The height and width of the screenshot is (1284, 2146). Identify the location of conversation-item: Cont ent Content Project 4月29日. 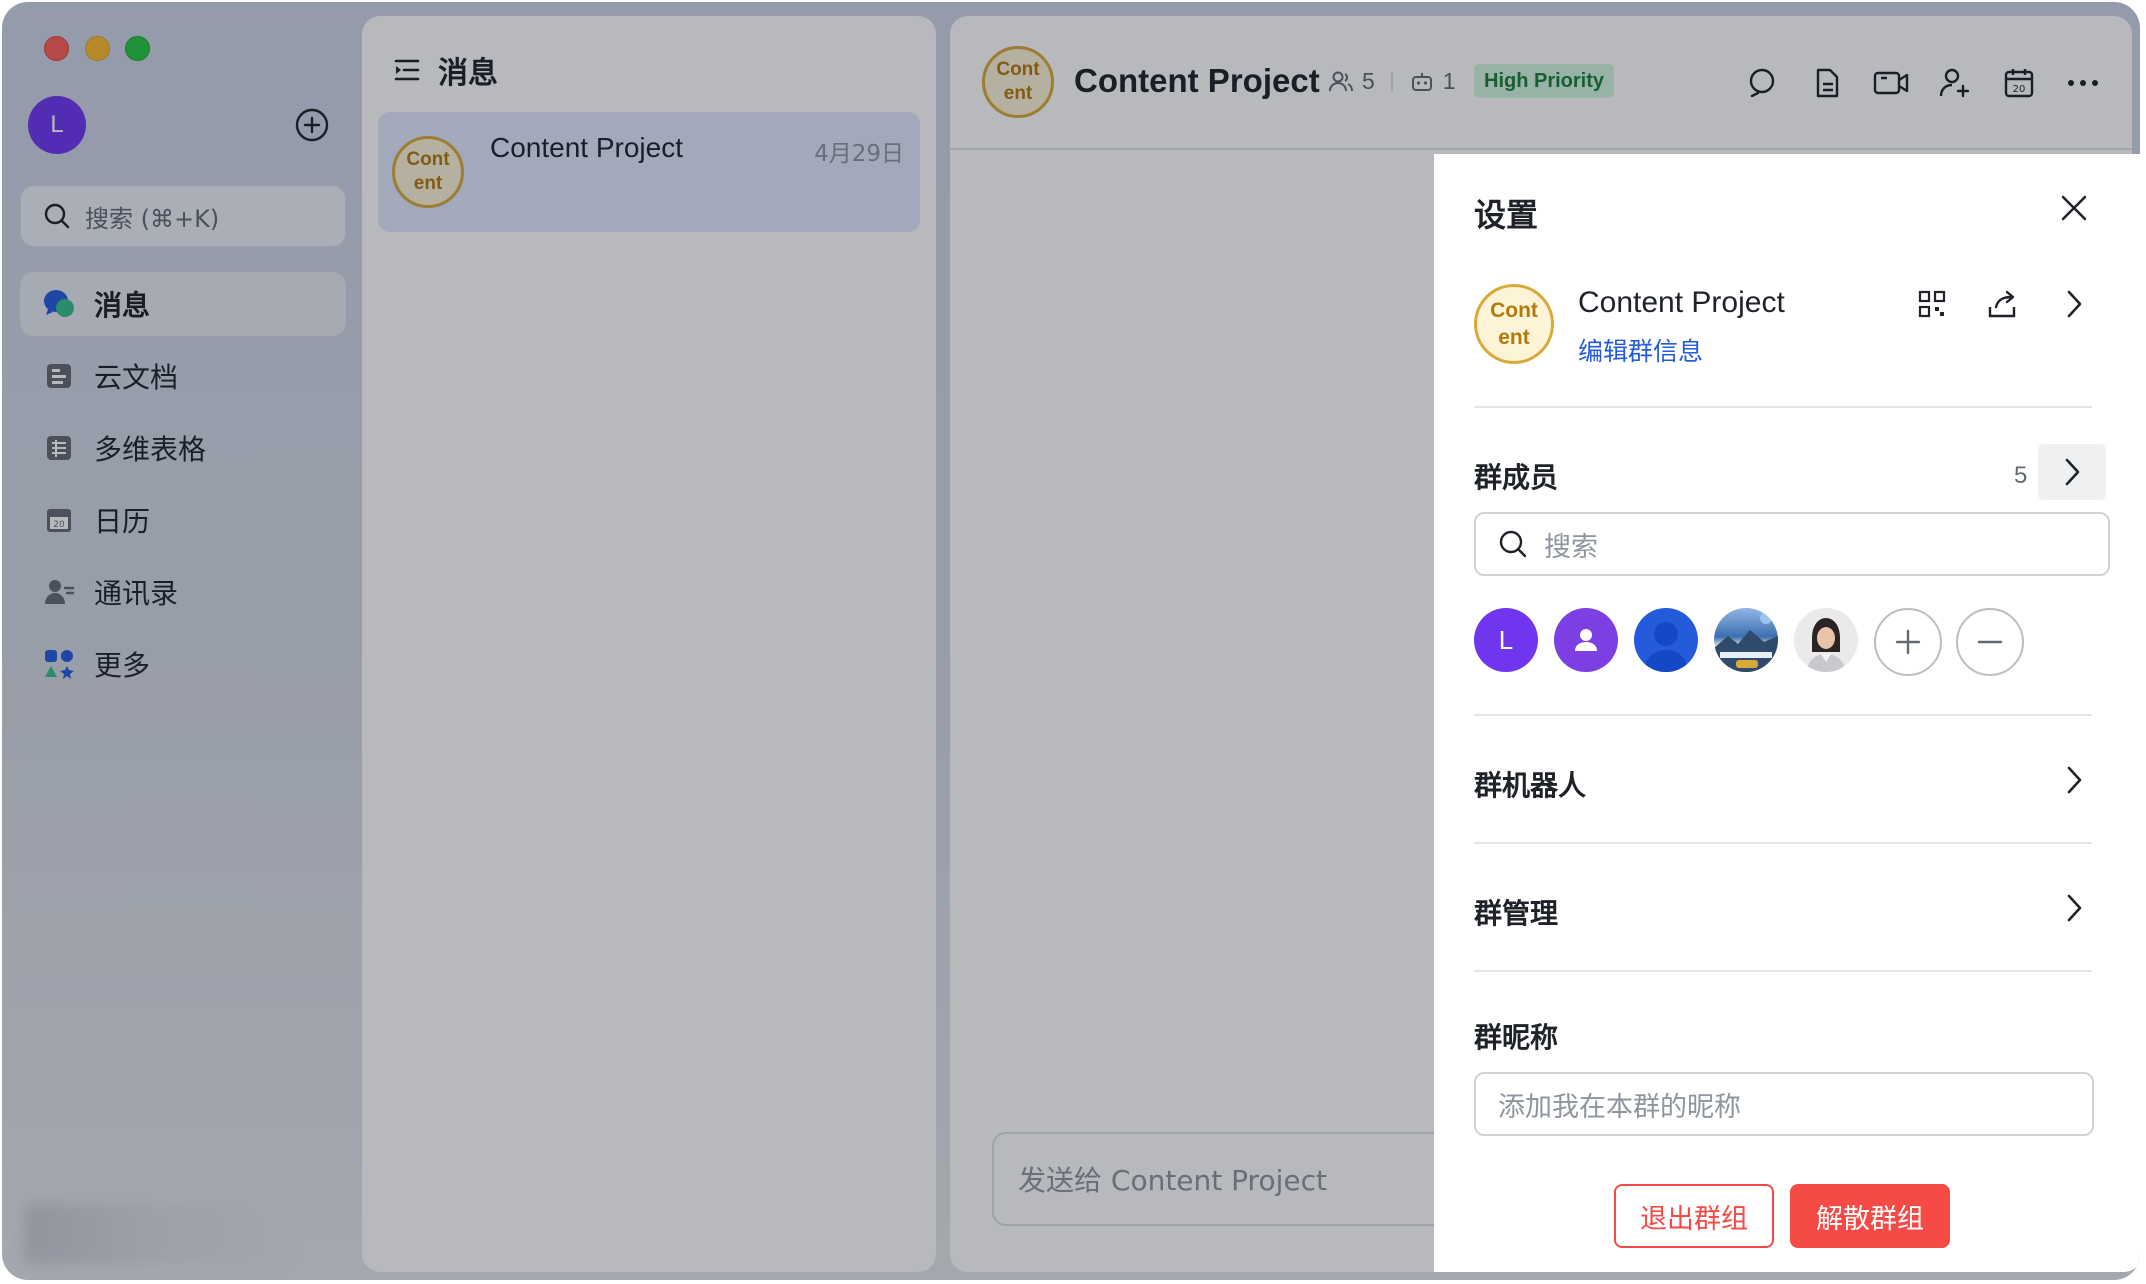
(649, 172).